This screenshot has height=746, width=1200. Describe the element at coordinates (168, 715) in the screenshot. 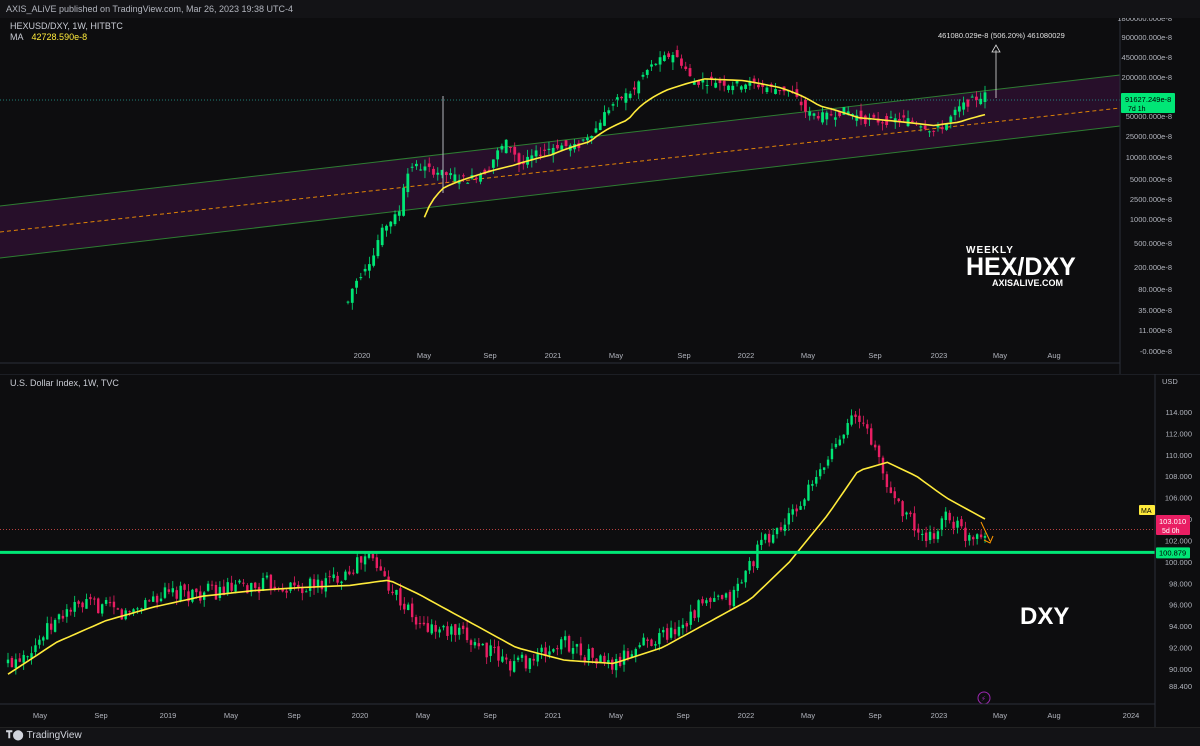

I see `bottom-x-tick: 2019` at that location.